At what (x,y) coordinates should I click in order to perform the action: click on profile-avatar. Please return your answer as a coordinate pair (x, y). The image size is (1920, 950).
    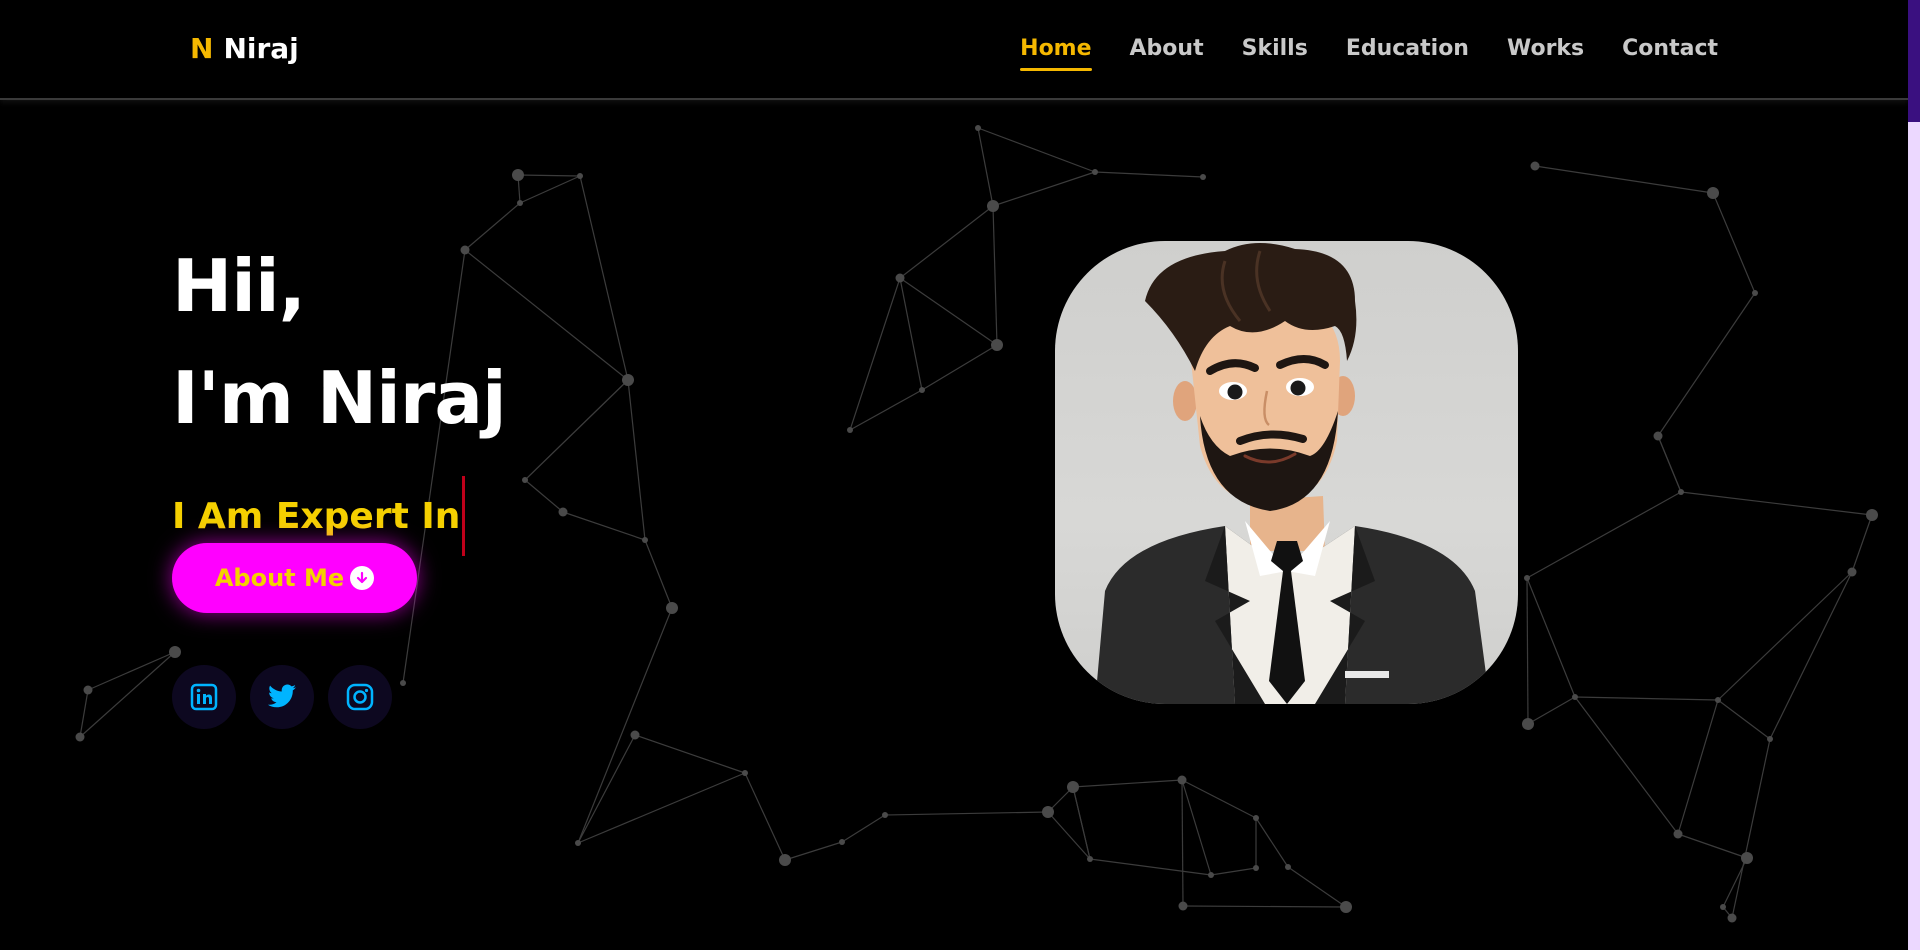
    Looking at the image, I should click on (1286, 472).